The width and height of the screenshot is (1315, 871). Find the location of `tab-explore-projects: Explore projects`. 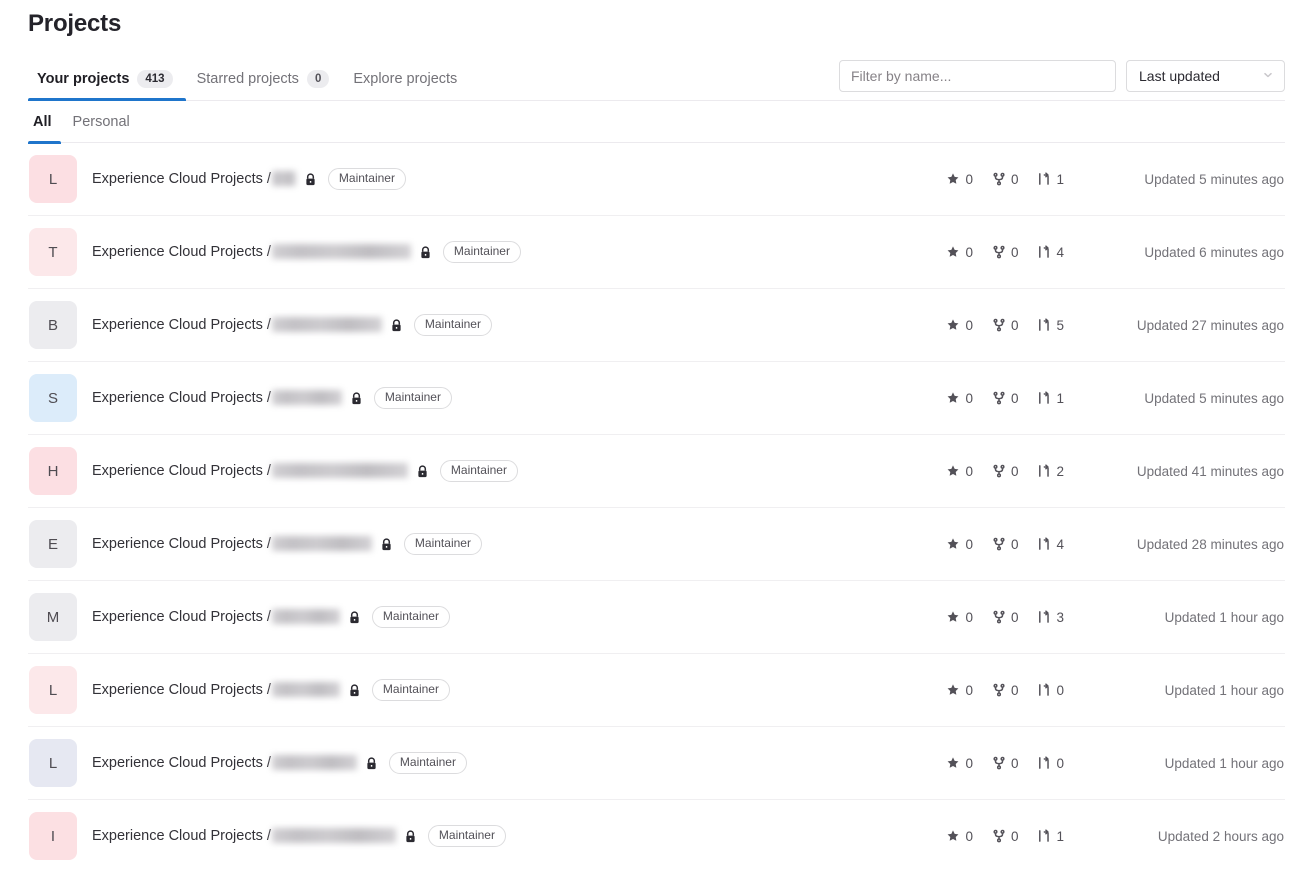

tab-explore-projects: Explore projects is located at coordinates (406, 79).